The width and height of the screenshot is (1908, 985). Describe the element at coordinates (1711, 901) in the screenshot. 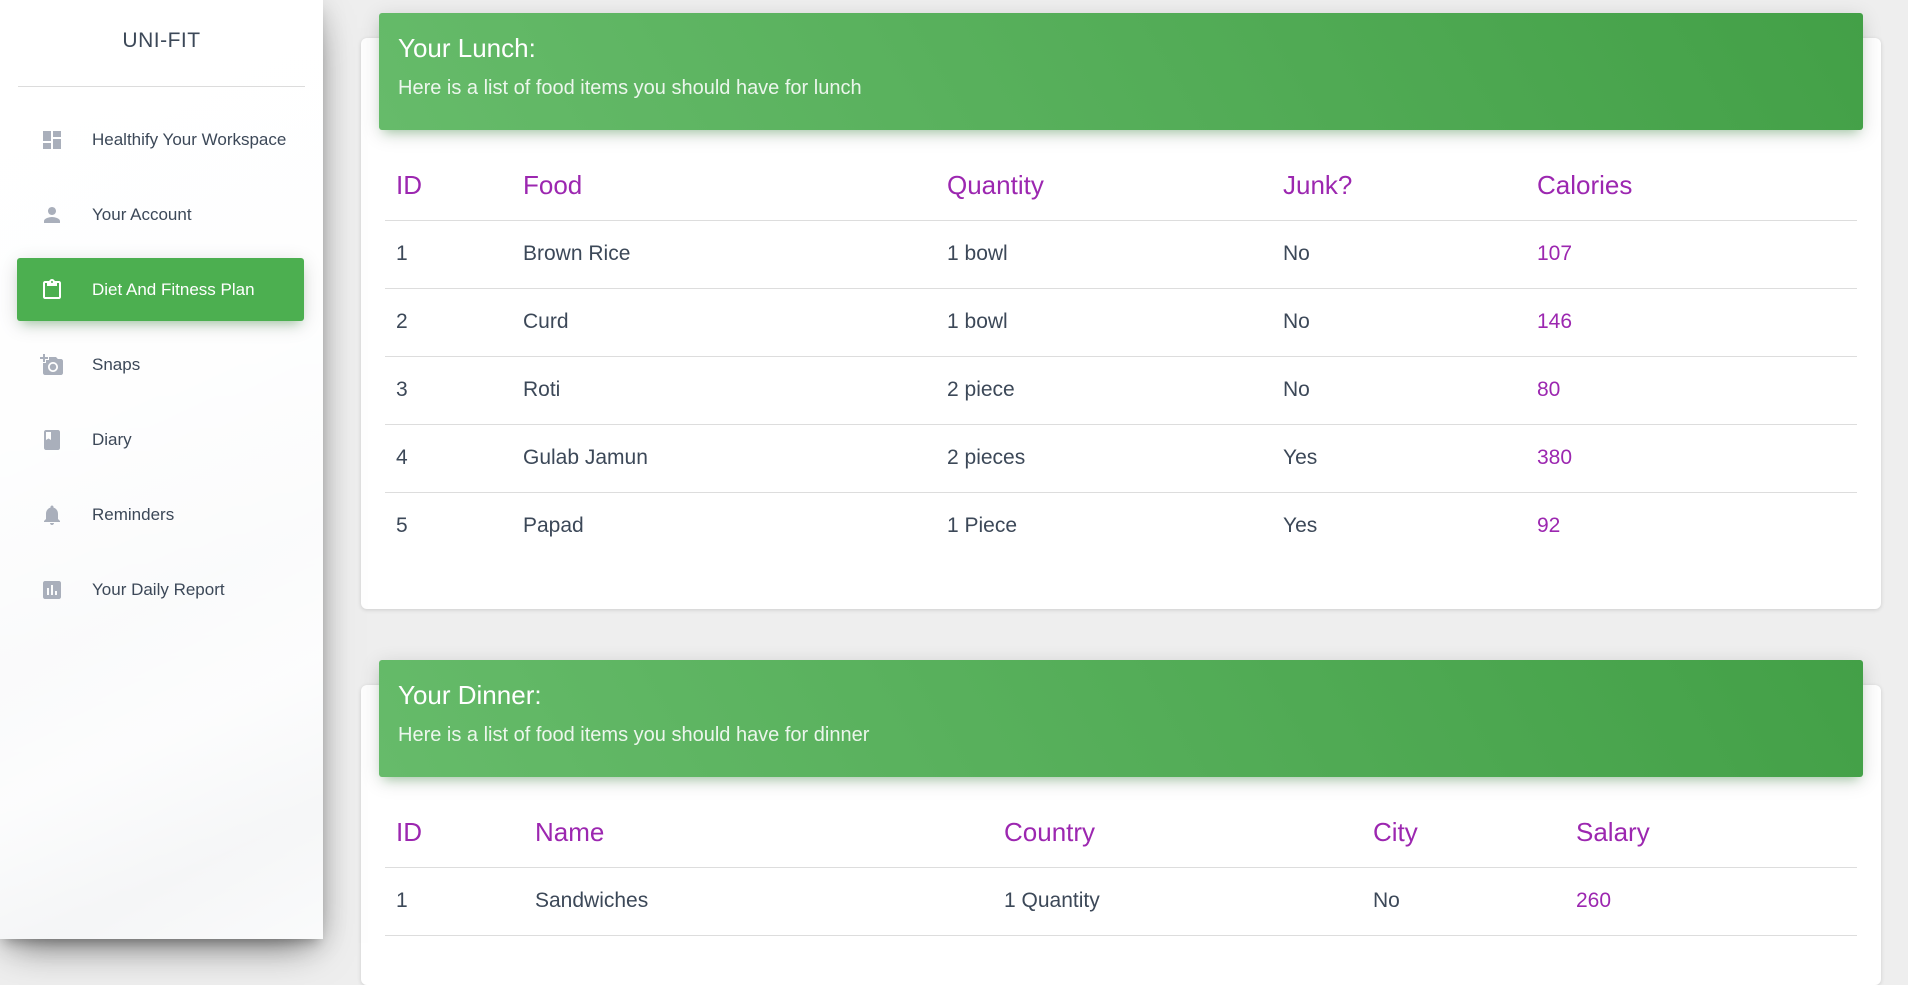

I see `cell-salary: 260` at that location.